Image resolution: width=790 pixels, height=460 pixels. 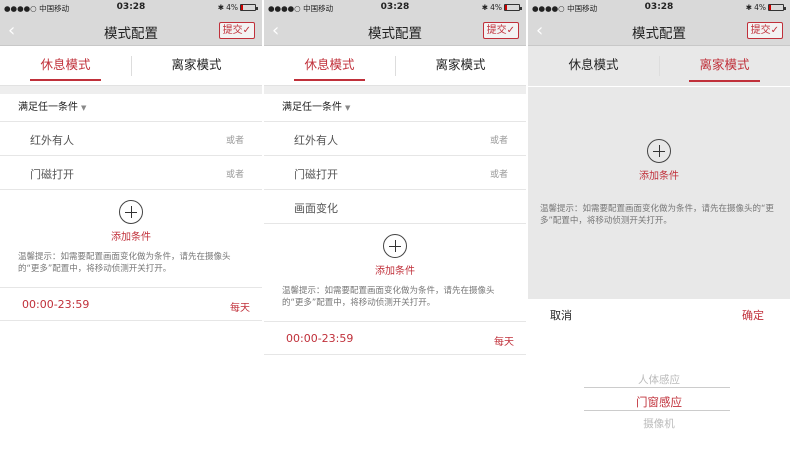 What do you see at coordinates (659, 423) in the screenshot?
I see `picker-option: 摄像机` at bounding box center [659, 423].